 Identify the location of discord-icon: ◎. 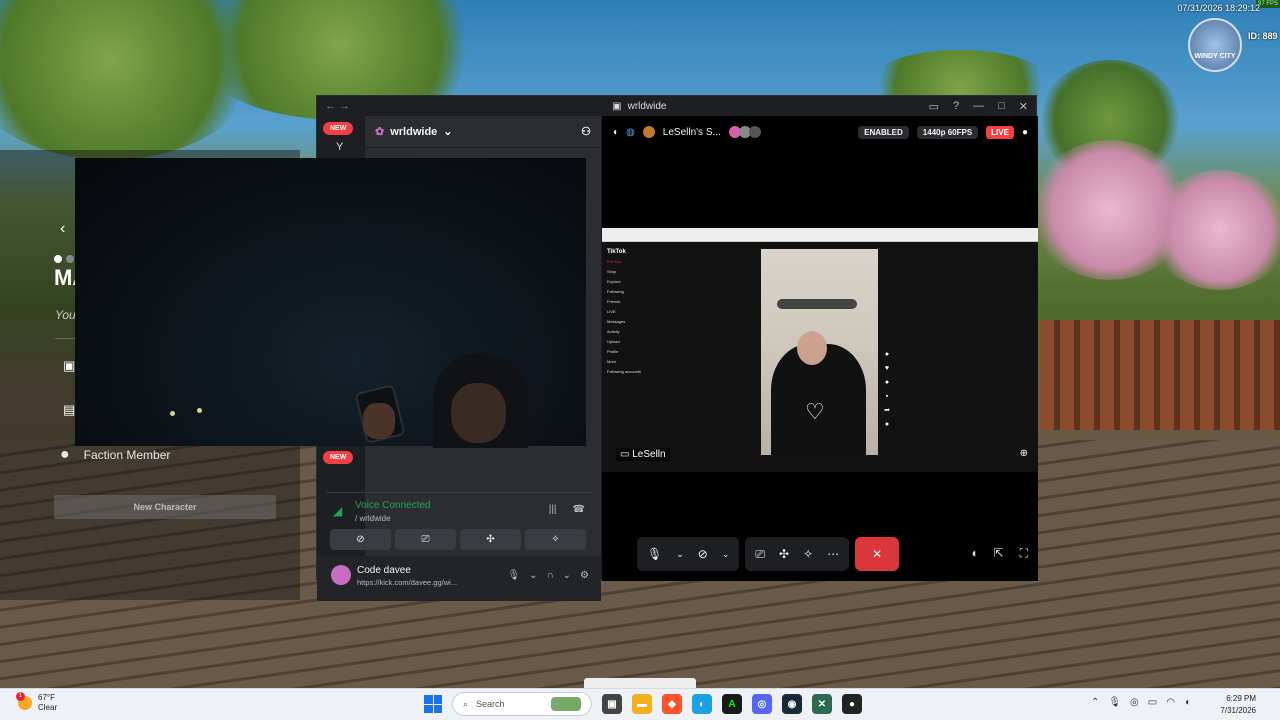
(762, 704).